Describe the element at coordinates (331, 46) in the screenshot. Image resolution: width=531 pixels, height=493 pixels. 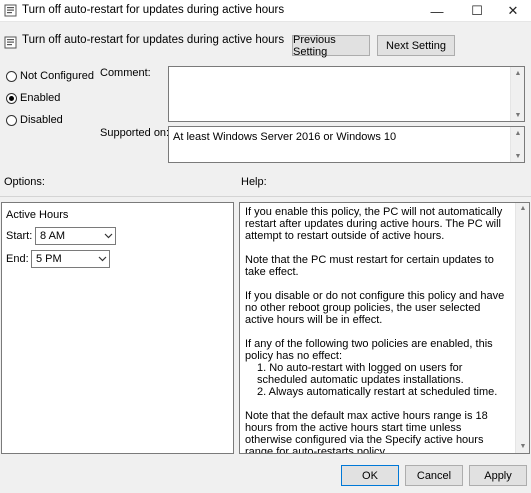
I see `previous-setting-button: Previous Setting` at that location.